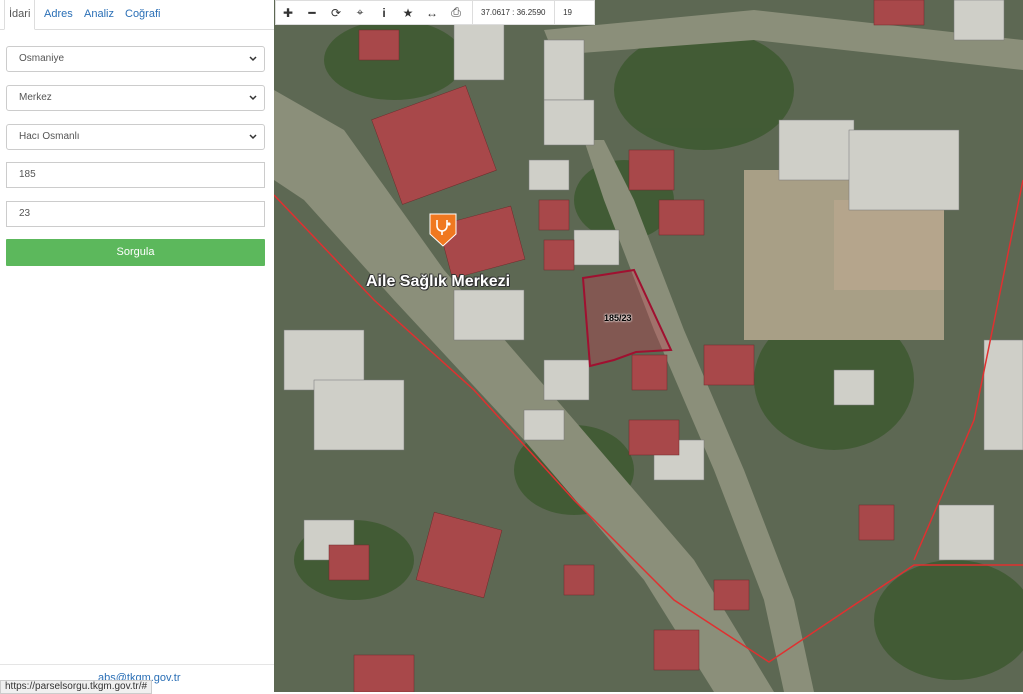 Image resolution: width=1023 pixels, height=694 pixels. I want to click on tab-idari: İdari, so click(20, 15).